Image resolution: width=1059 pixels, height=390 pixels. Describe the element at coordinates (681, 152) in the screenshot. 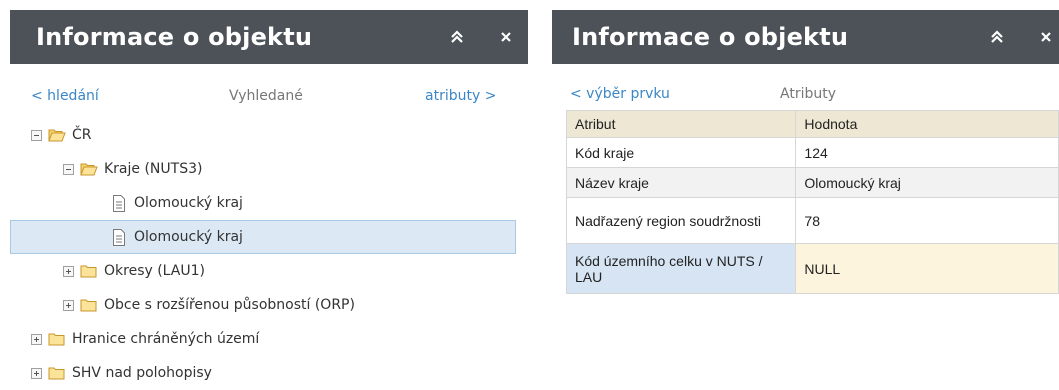

I see `attribute-cell: Kód kraje` at that location.